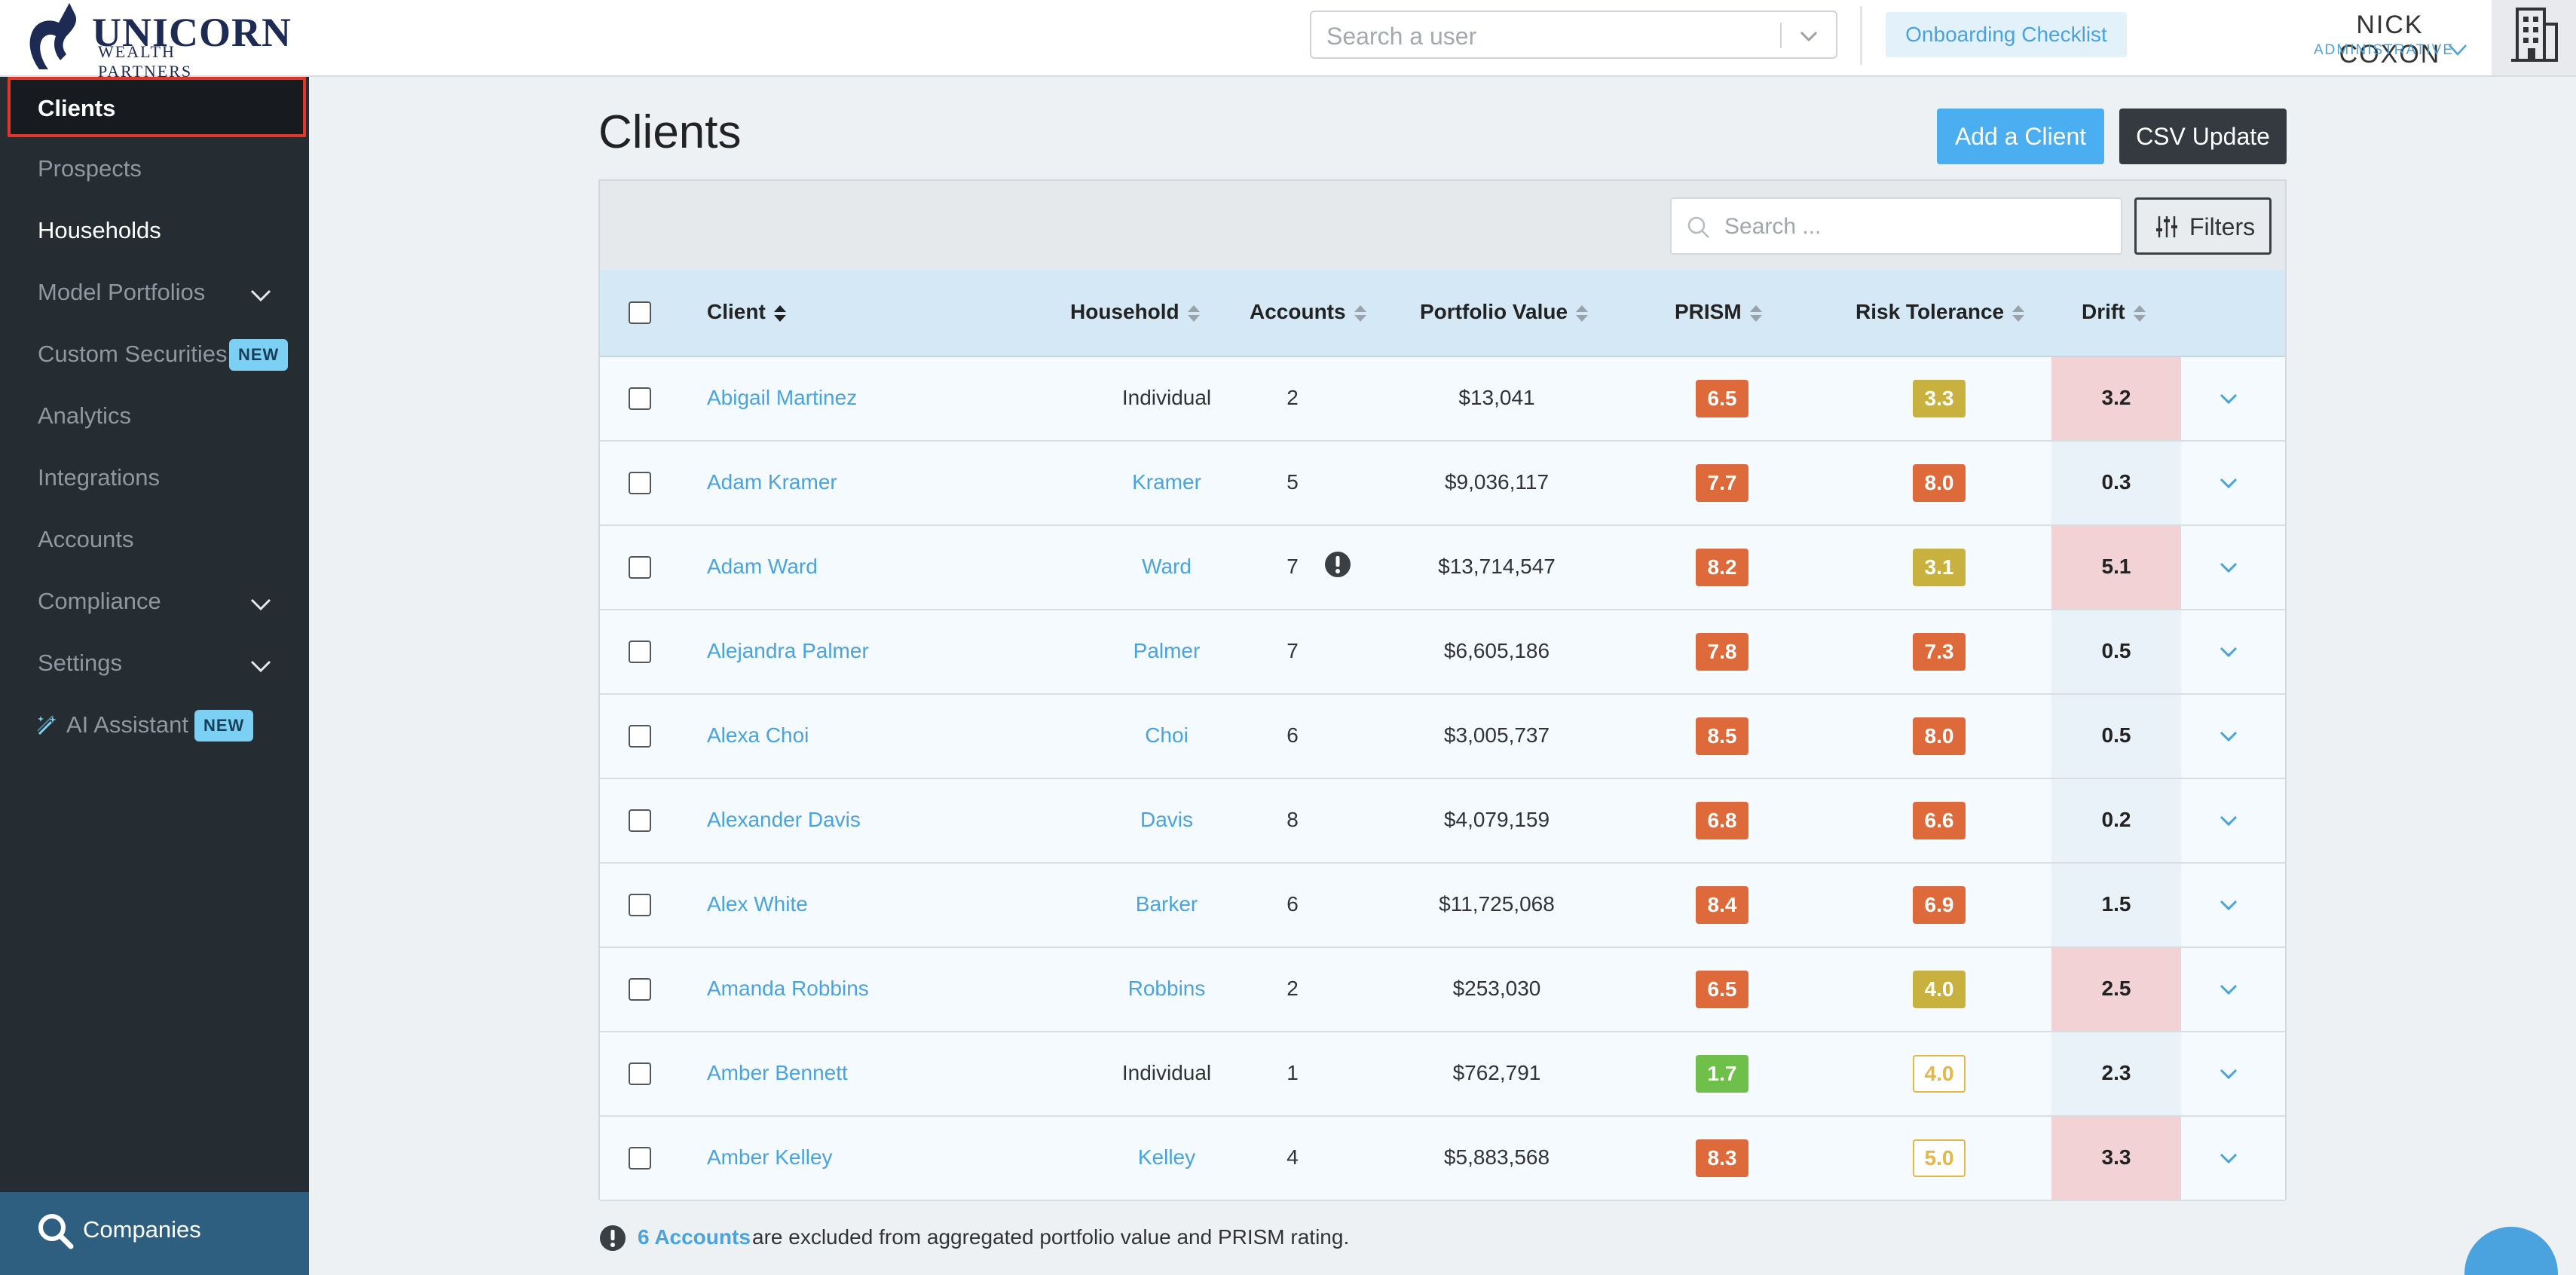  What do you see at coordinates (1442, 906) in the screenshot?
I see `table-row: Alex White Barker 6 $11,725,068 8.4 6.9 1.5` at bounding box center [1442, 906].